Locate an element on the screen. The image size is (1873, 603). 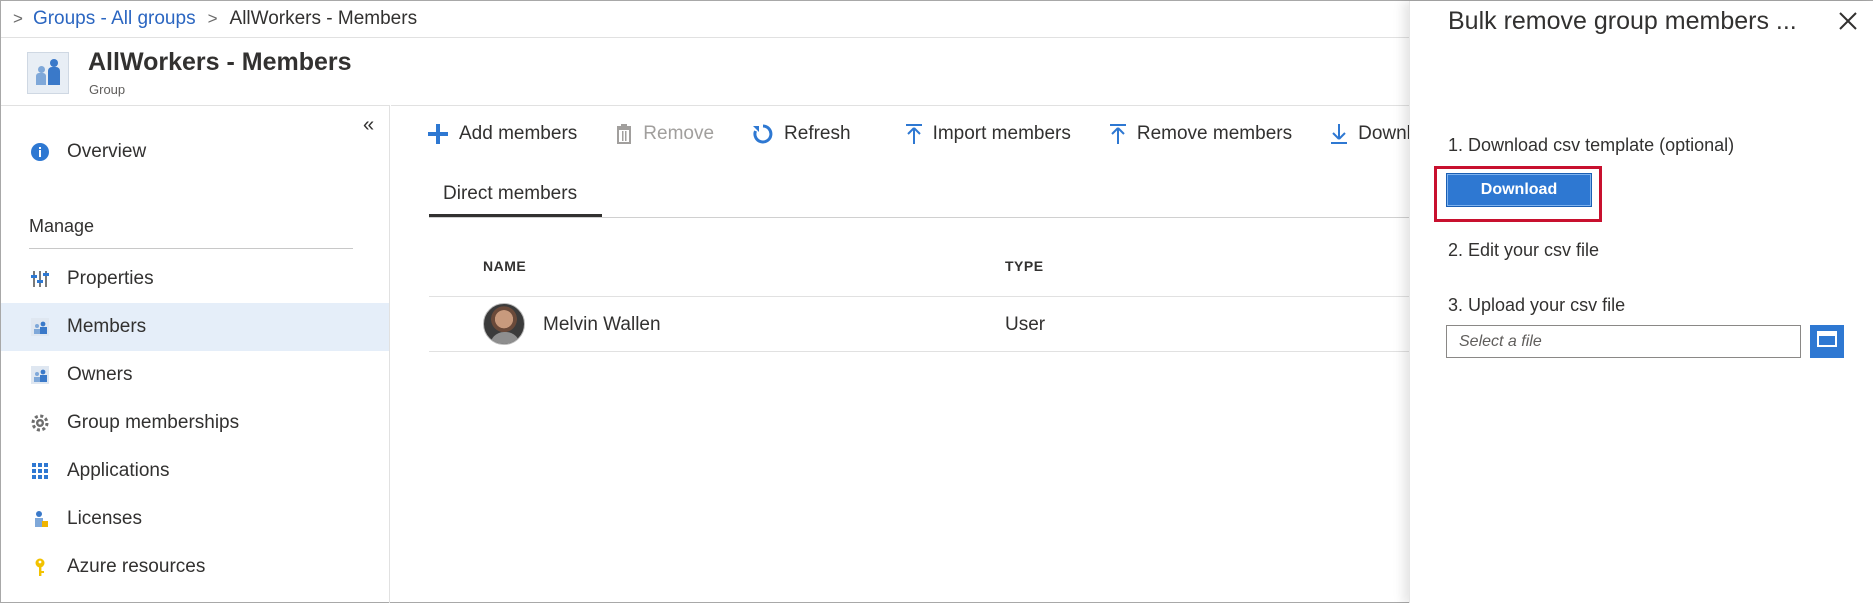
avatar is located at coordinates (504, 324).